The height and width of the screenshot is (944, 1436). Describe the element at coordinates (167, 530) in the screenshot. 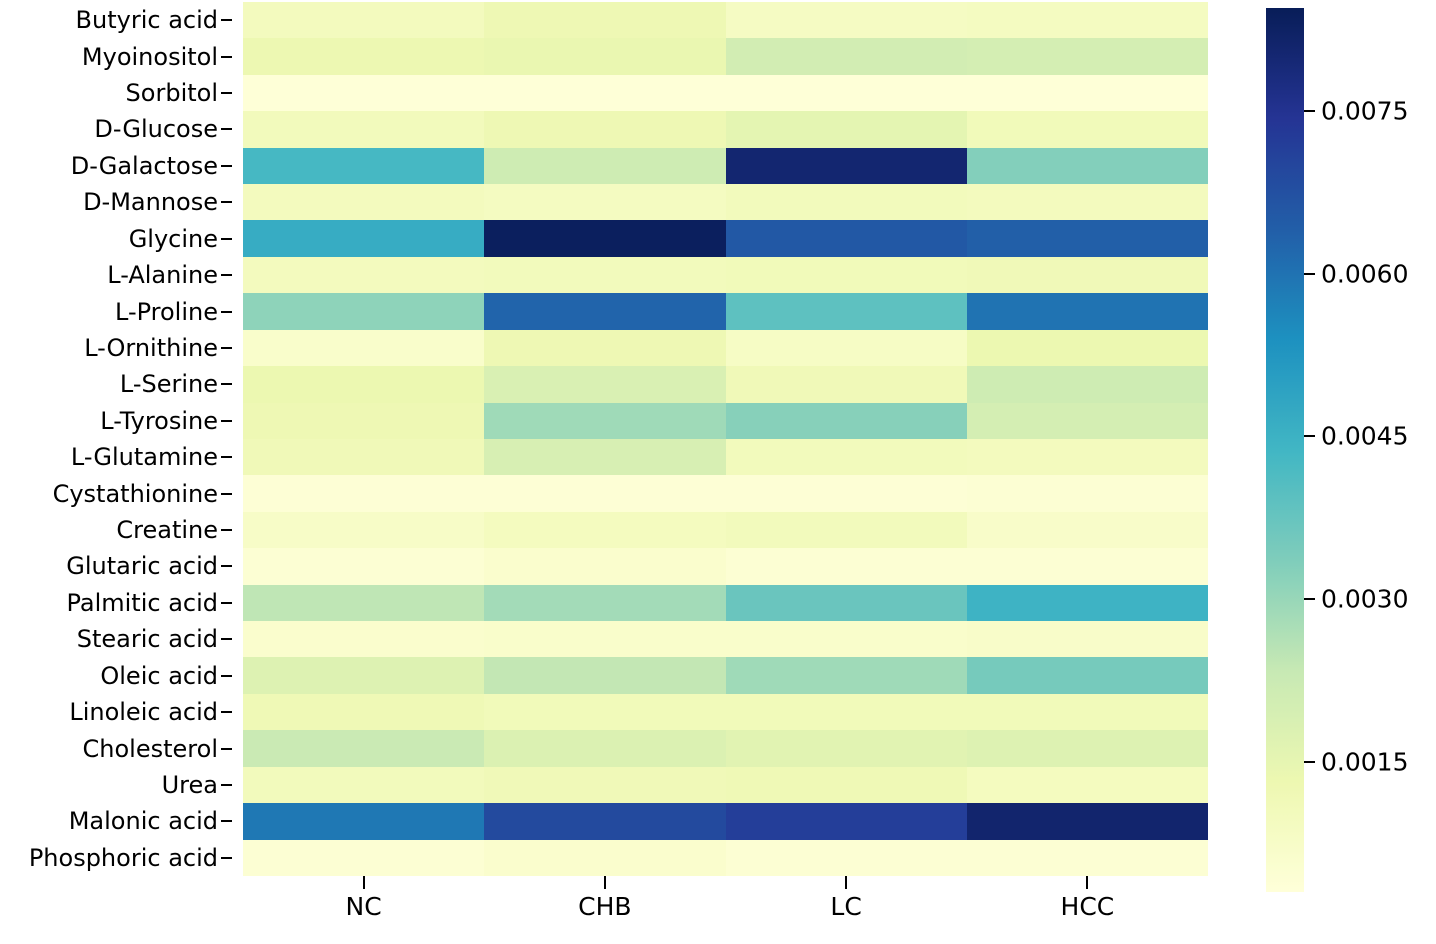

I see `y-axis-label: Creatine` at that location.